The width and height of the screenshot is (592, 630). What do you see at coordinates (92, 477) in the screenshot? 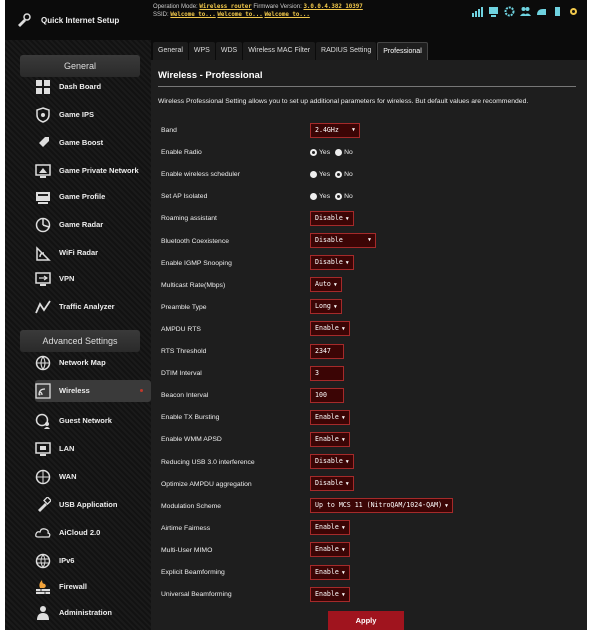
I see `sidebar-item-wan: WAN` at bounding box center [92, 477].